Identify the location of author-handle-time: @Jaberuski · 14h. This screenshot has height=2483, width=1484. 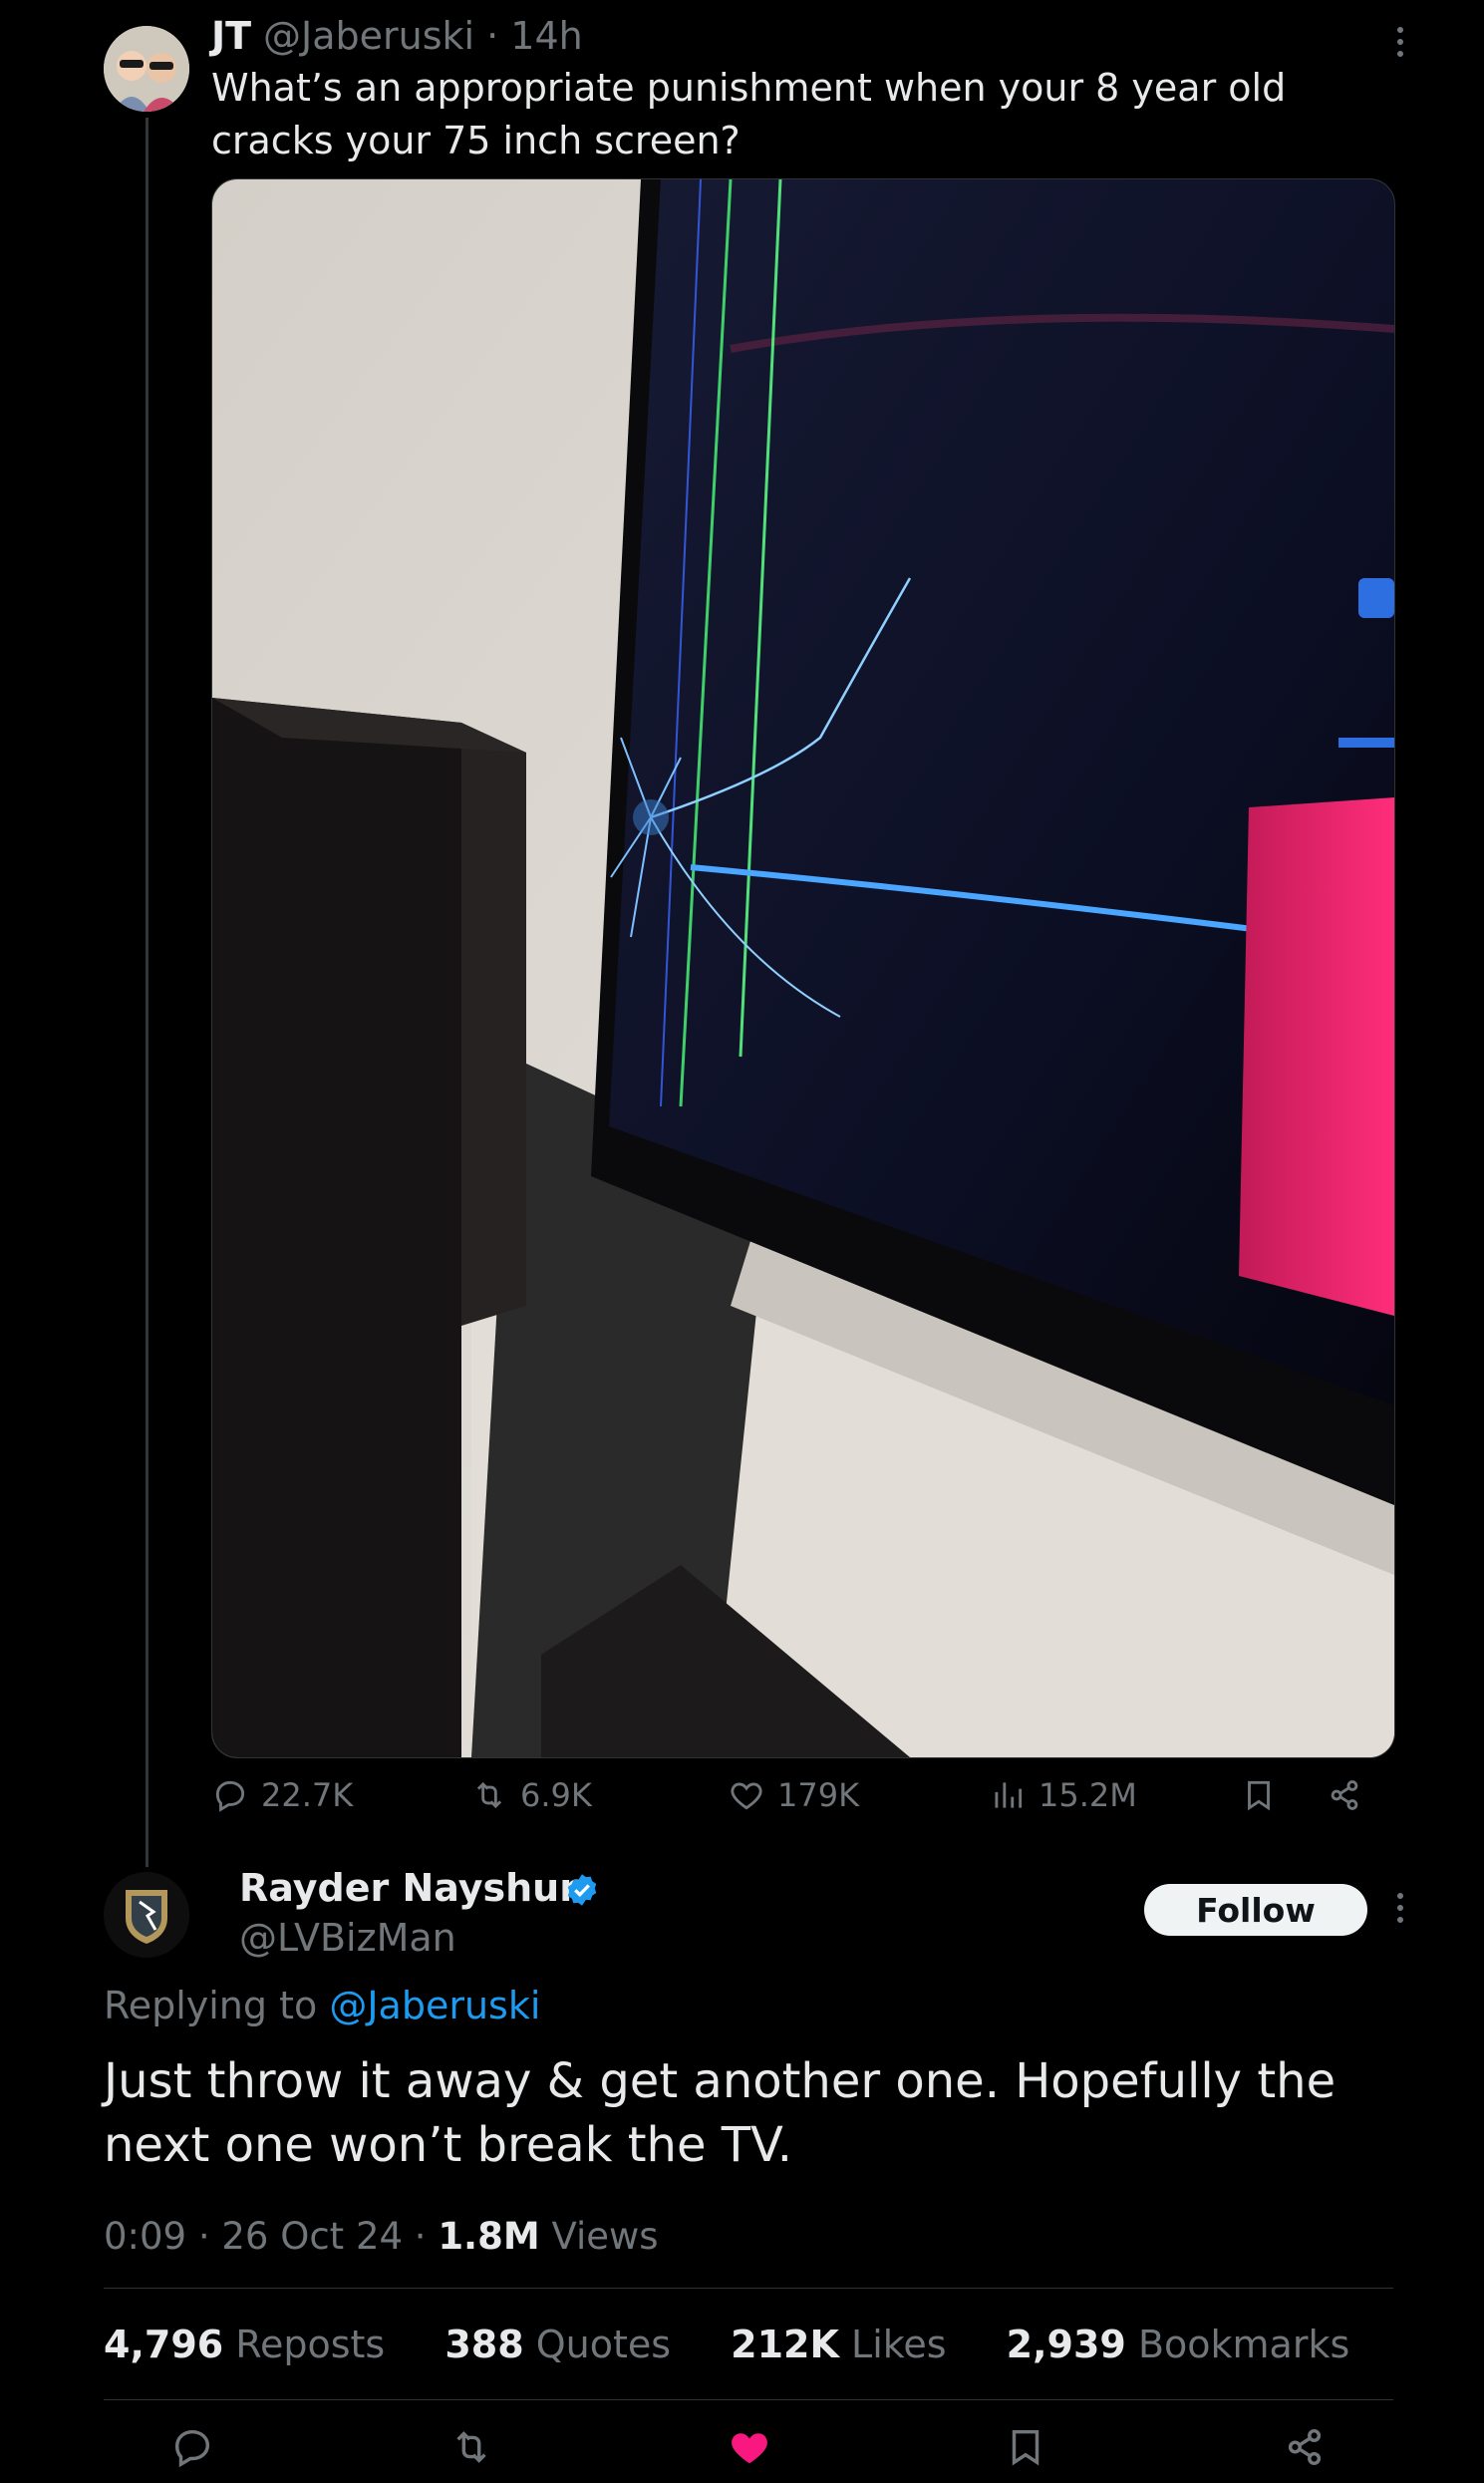
(423, 36).